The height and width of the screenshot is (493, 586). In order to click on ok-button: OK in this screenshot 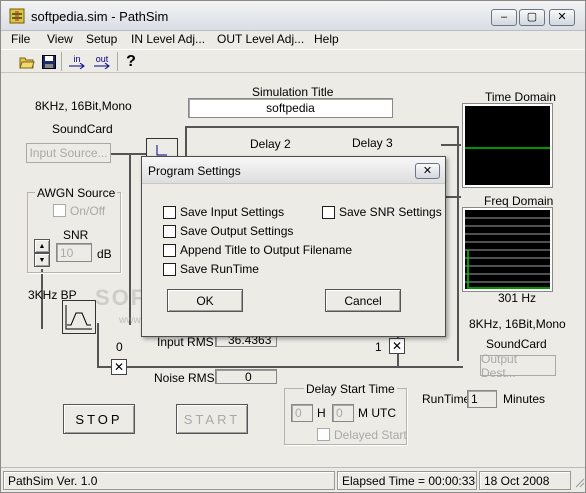, I will do `click(205, 300)`.